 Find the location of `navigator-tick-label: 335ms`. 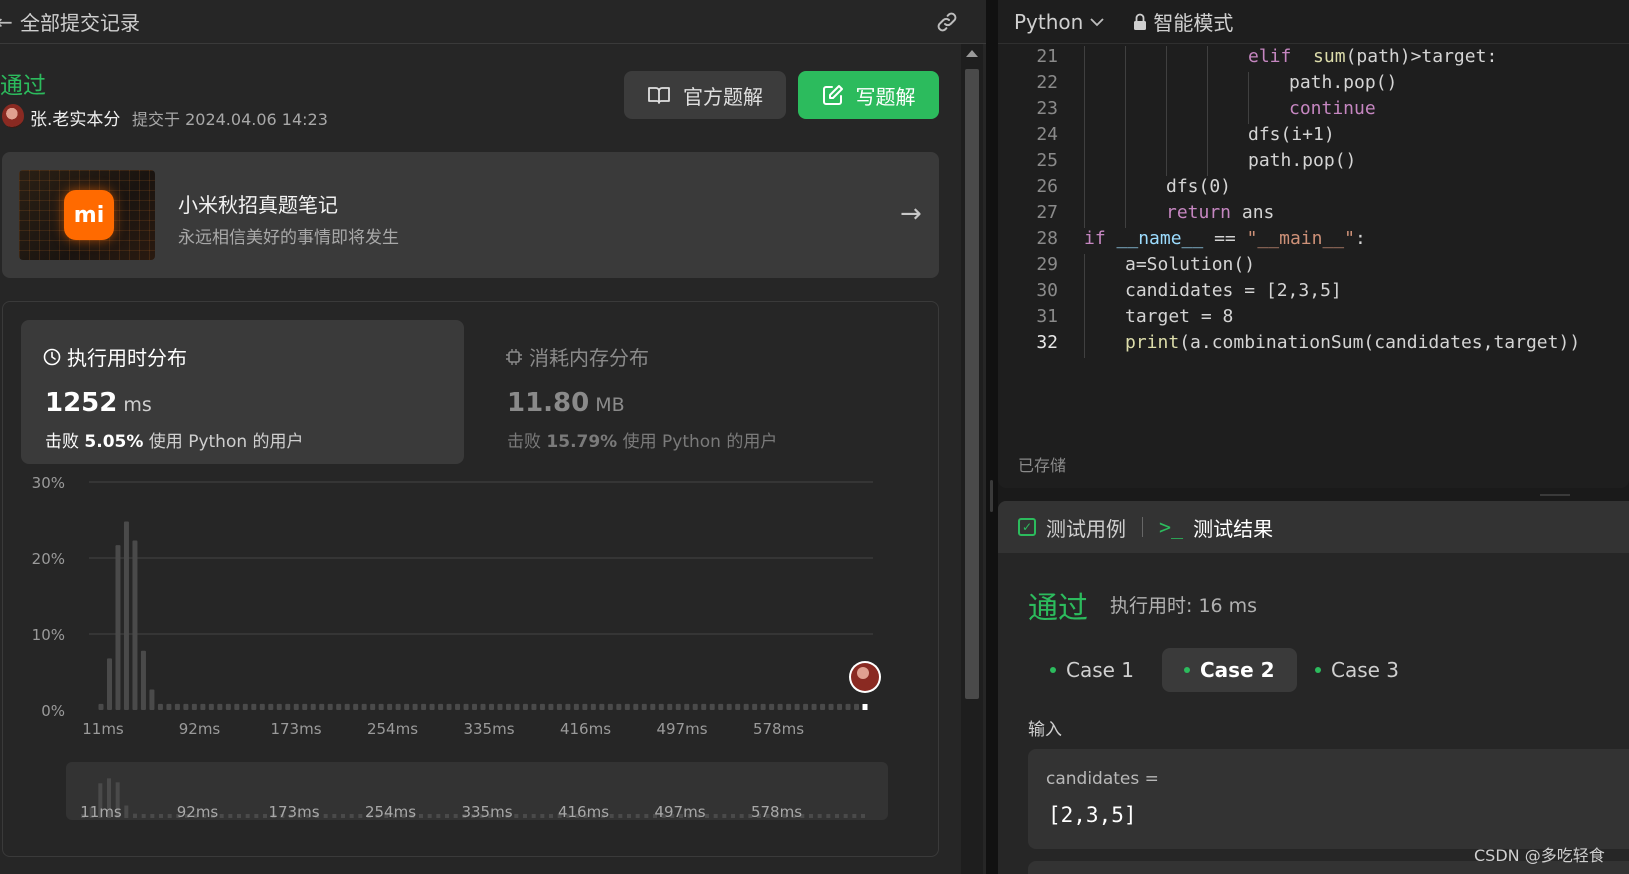

navigator-tick-label: 335ms is located at coordinates (486, 812).